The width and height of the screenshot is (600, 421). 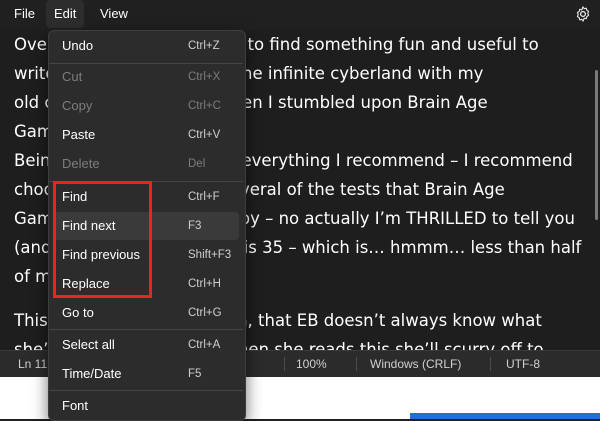 I want to click on menu-item-delete: Delete Del, so click(x=146, y=164).